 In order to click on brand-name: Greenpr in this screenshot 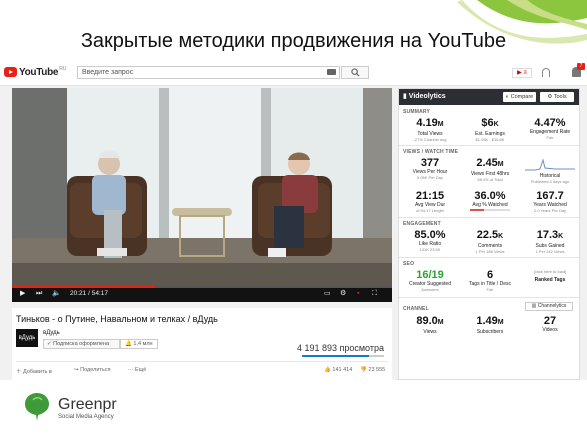, I will do `click(87, 404)`.